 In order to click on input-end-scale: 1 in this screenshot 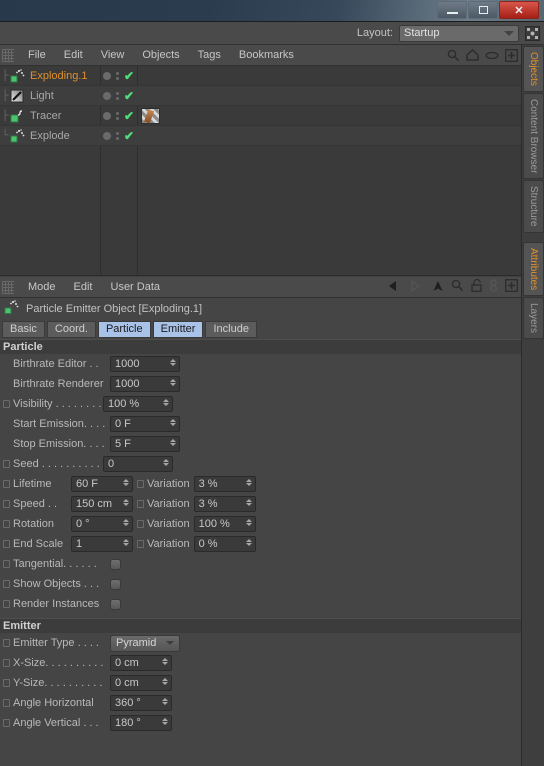, I will do `click(102, 544)`.